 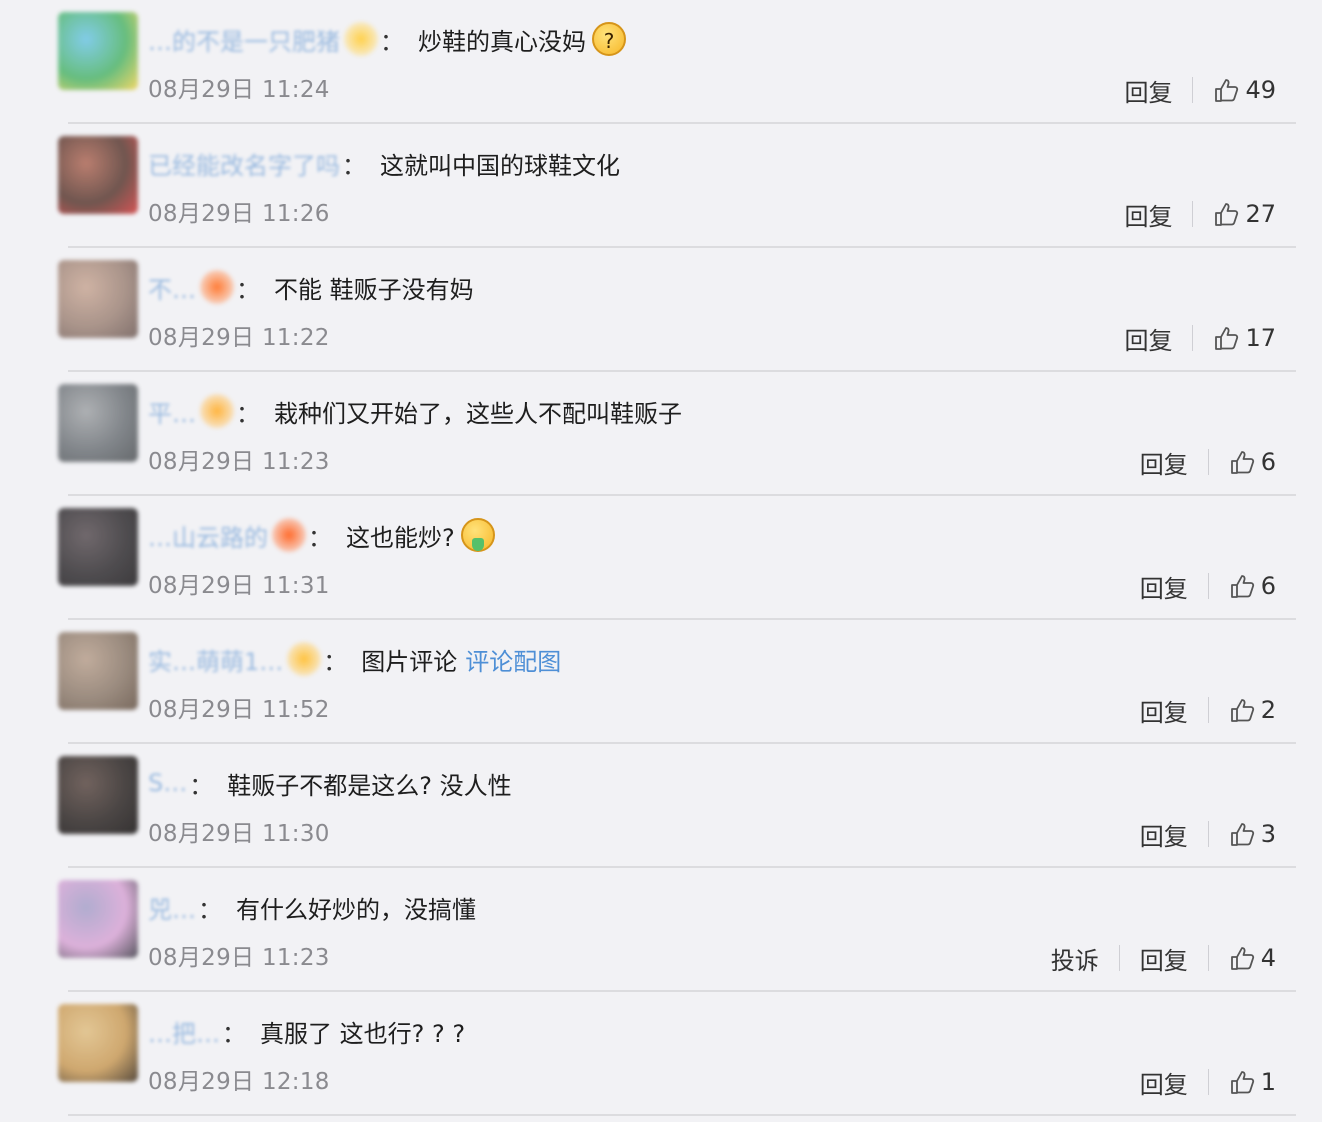 I want to click on comment-line: …山云路的 ： 这也能炒?, so click(x=321, y=535).